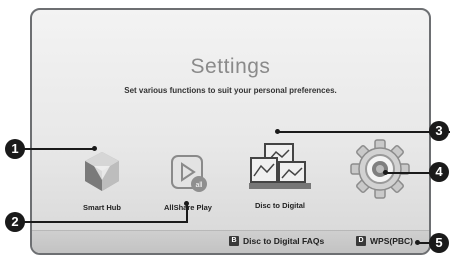 The image size is (463, 265). Describe the element at coordinates (280, 166) in the screenshot. I see `disc-to-digital-icon` at that location.